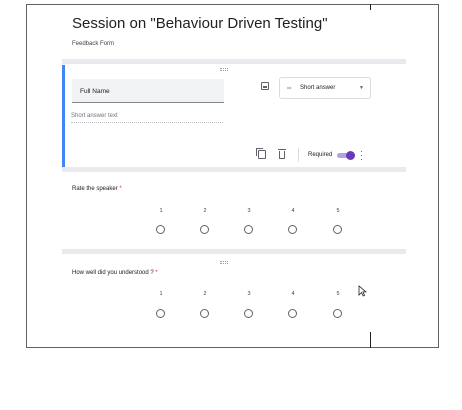 The height and width of the screenshot is (410, 462). What do you see at coordinates (282, 154) in the screenshot?
I see `trash-icon` at bounding box center [282, 154].